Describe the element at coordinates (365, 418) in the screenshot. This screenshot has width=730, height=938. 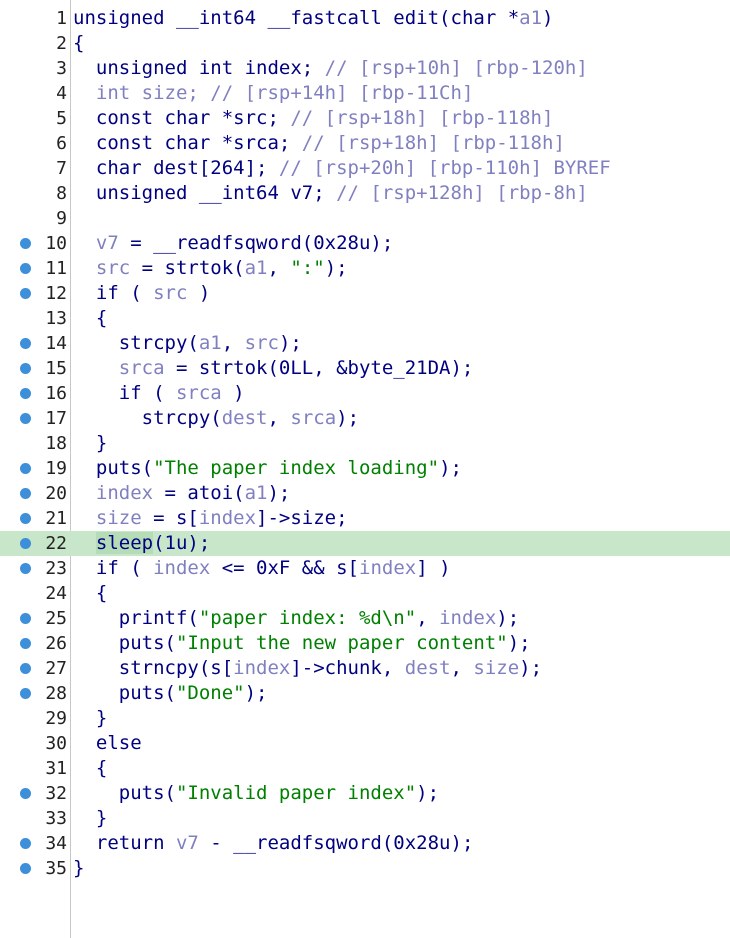
I see `code-line-17: 17 strcpy(dest, srca);` at that location.